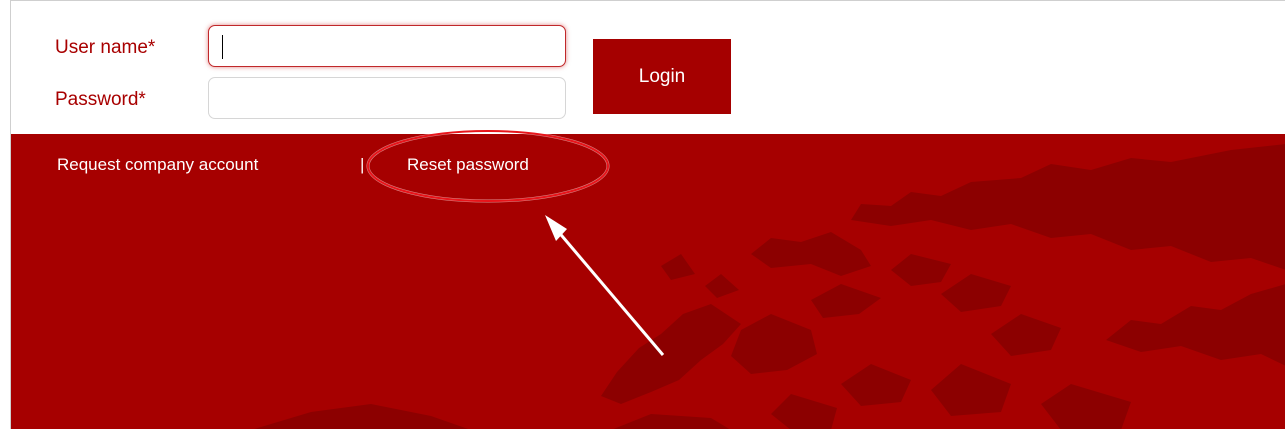 This screenshot has width=1285, height=429. Describe the element at coordinates (222, 47) in the screenshot. I see `text-caret` at that location.